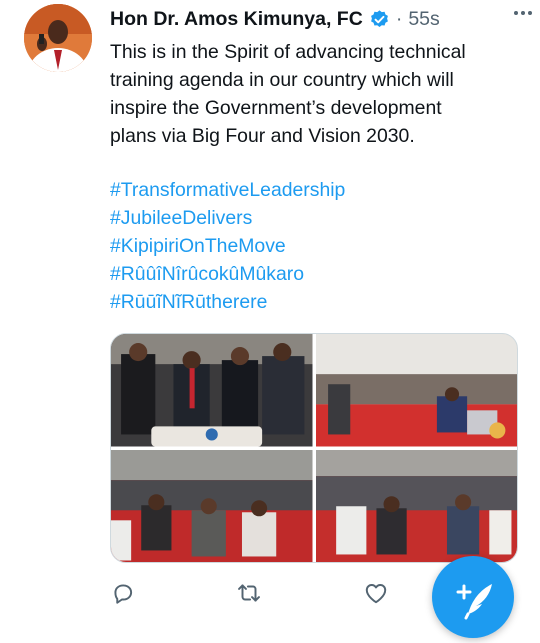 This screenshot has height=643, width=540. What do you see at coordinates (236, 19) in the screenshot?
I see `author-name: Hon Dr. Amos Kimunya, FC` at bounding box center [236, 19].